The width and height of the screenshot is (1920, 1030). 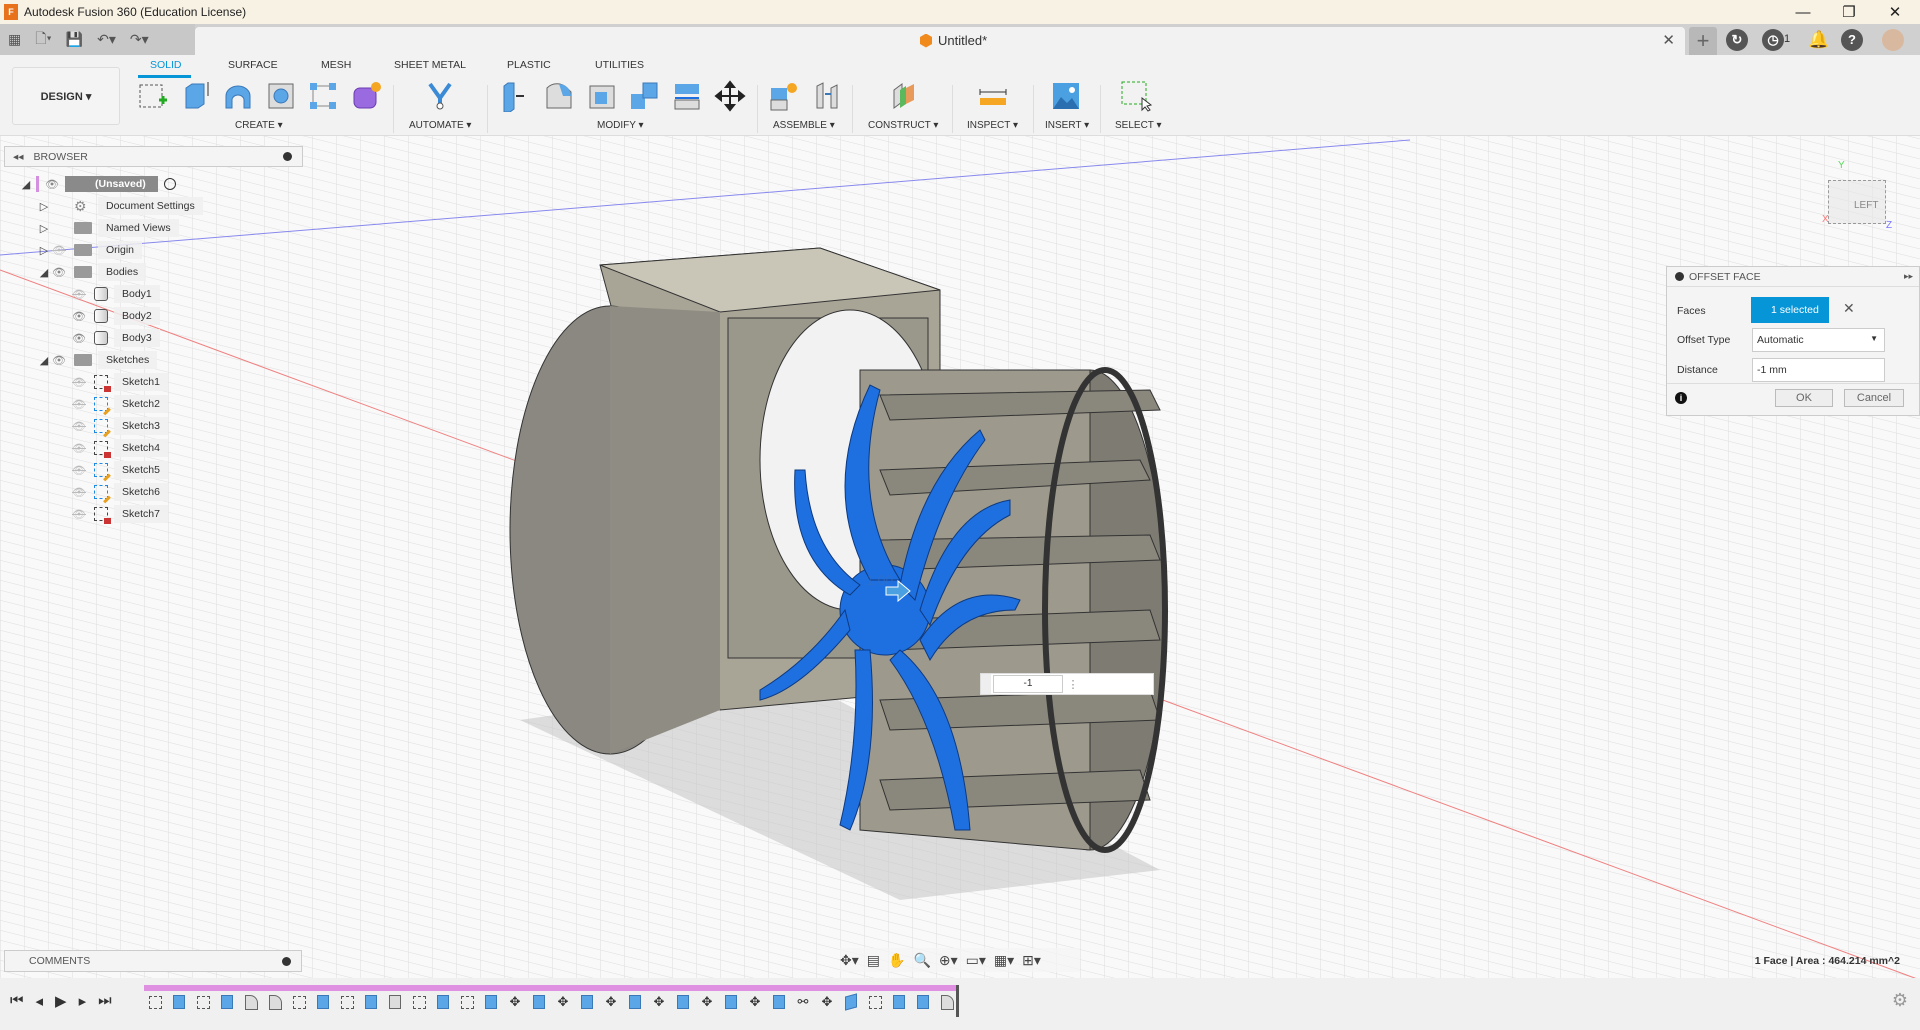 I want to click on tab-sheet-metal: SHEET METAL, so click(x=430, y=65).